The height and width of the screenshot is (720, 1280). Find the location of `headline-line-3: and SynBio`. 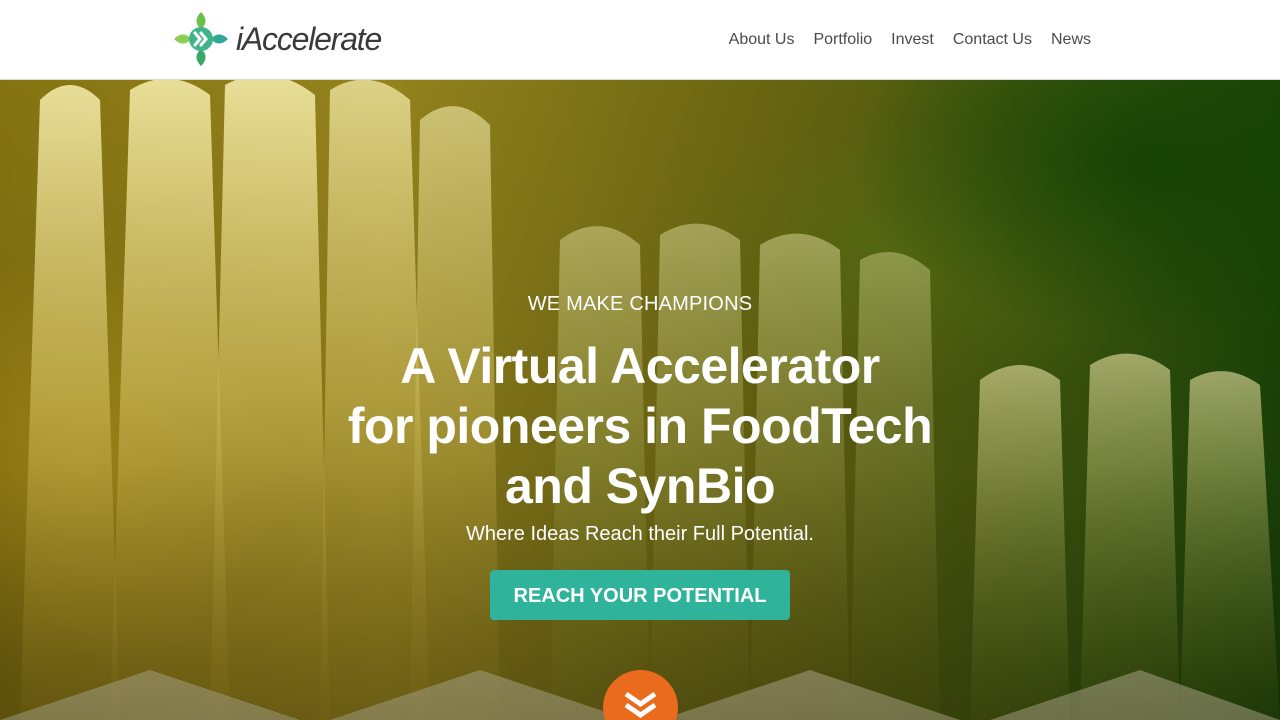

headline-line-3: and SynBio is located at coordinates (640, 486).